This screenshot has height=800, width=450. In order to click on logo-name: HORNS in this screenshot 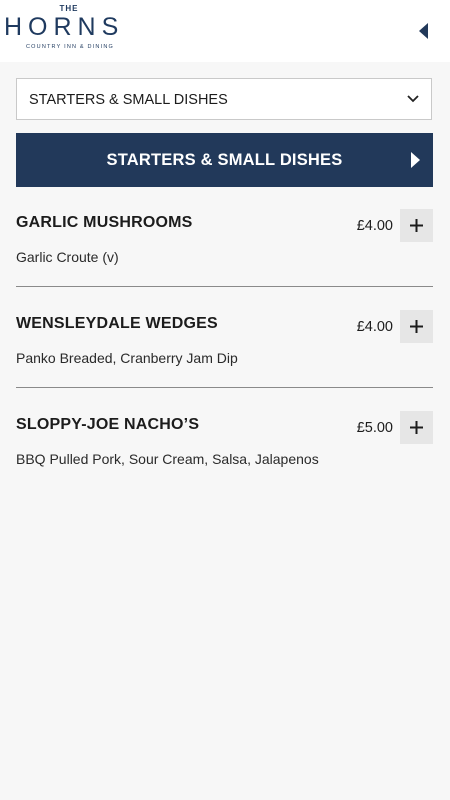, I will do `click(64, 27)`.